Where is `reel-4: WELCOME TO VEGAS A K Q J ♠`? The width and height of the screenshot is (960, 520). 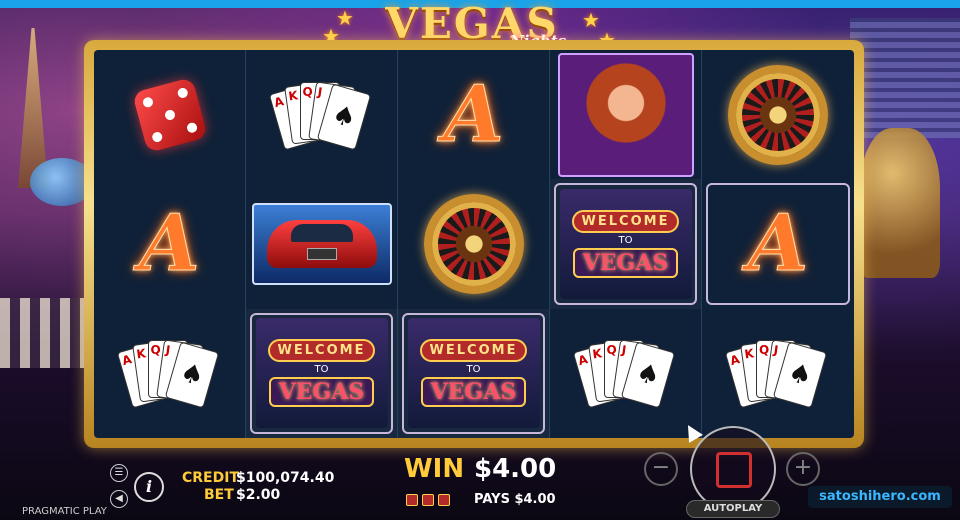 reel-4: WELCOME TO VEGAS A K Q J ♠ is located at coordinates (626, 244).